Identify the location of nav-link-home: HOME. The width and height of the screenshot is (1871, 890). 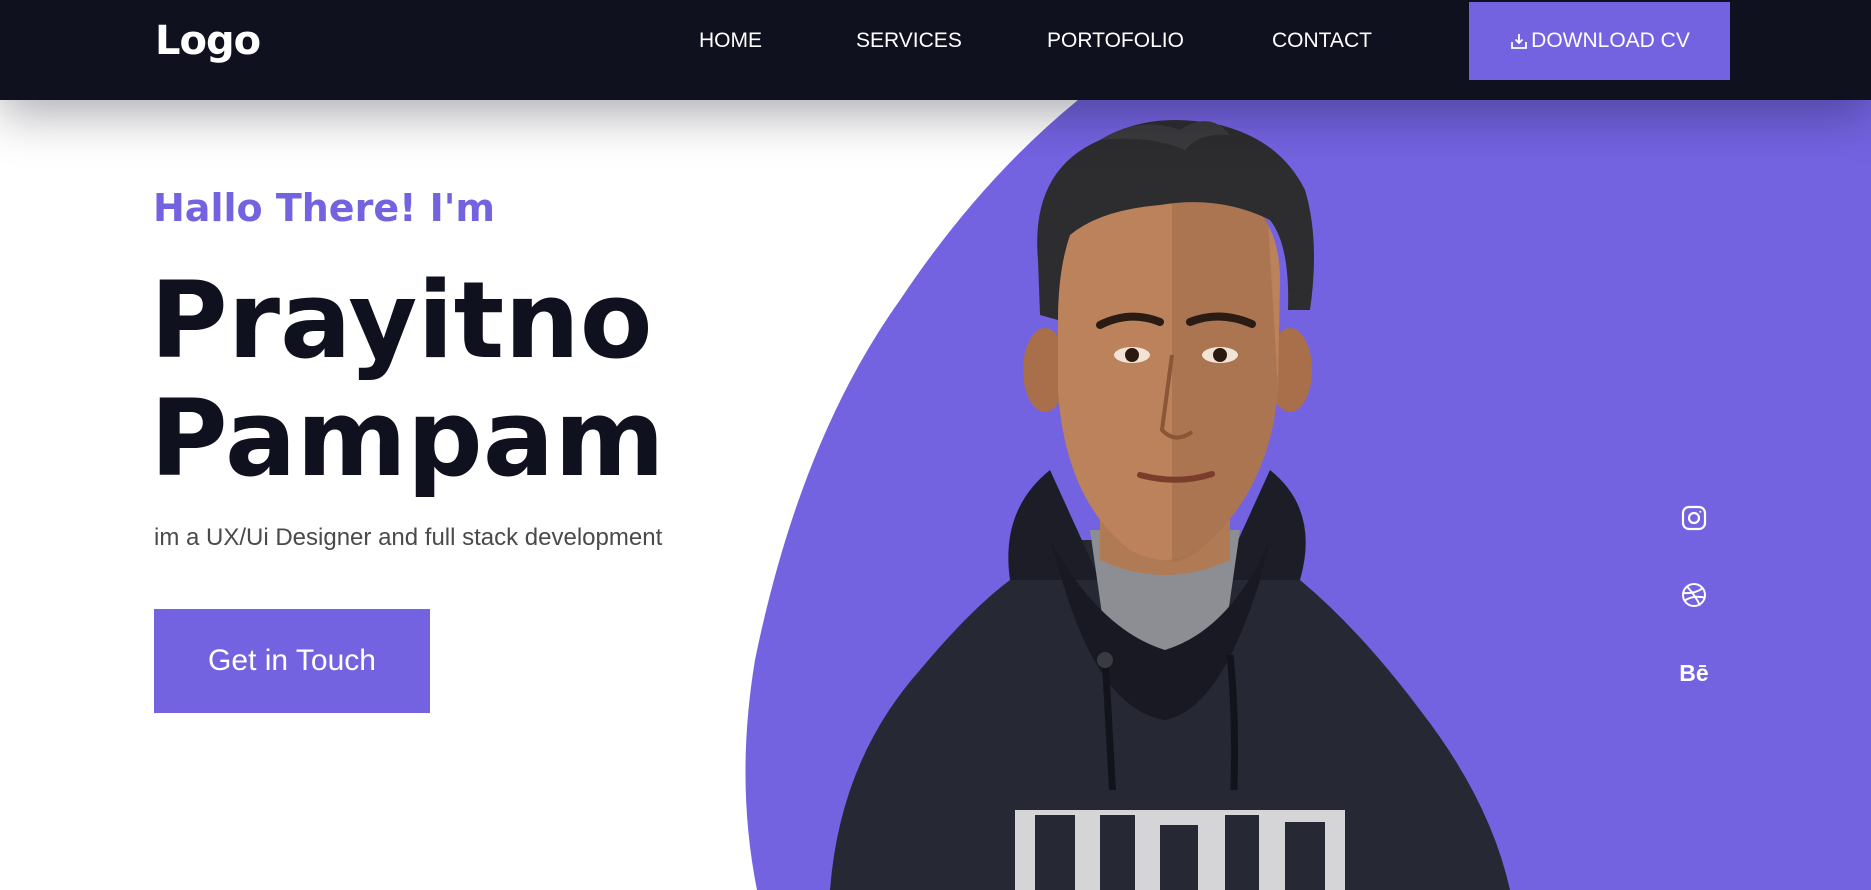
(730, 41).